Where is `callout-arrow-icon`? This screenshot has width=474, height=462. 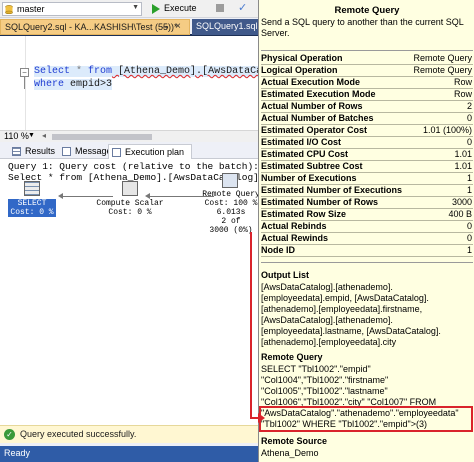
callout-arrow-icon is located at coordinates (261, 418).